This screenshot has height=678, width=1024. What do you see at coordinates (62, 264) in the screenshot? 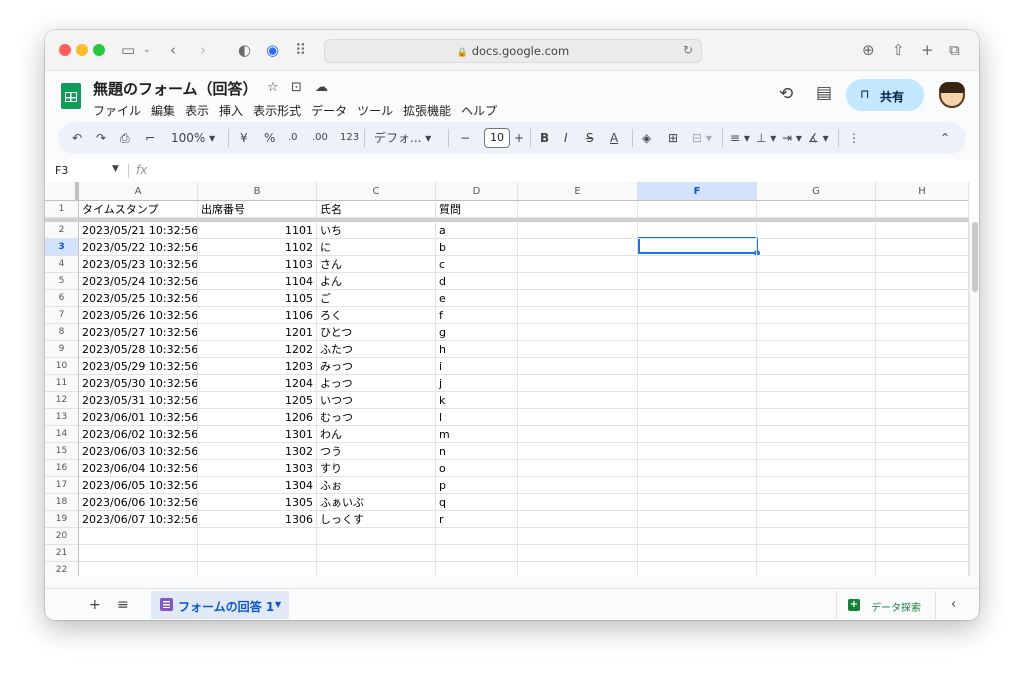
I see `row-header-4: 4` at bounding box center [62, 264].